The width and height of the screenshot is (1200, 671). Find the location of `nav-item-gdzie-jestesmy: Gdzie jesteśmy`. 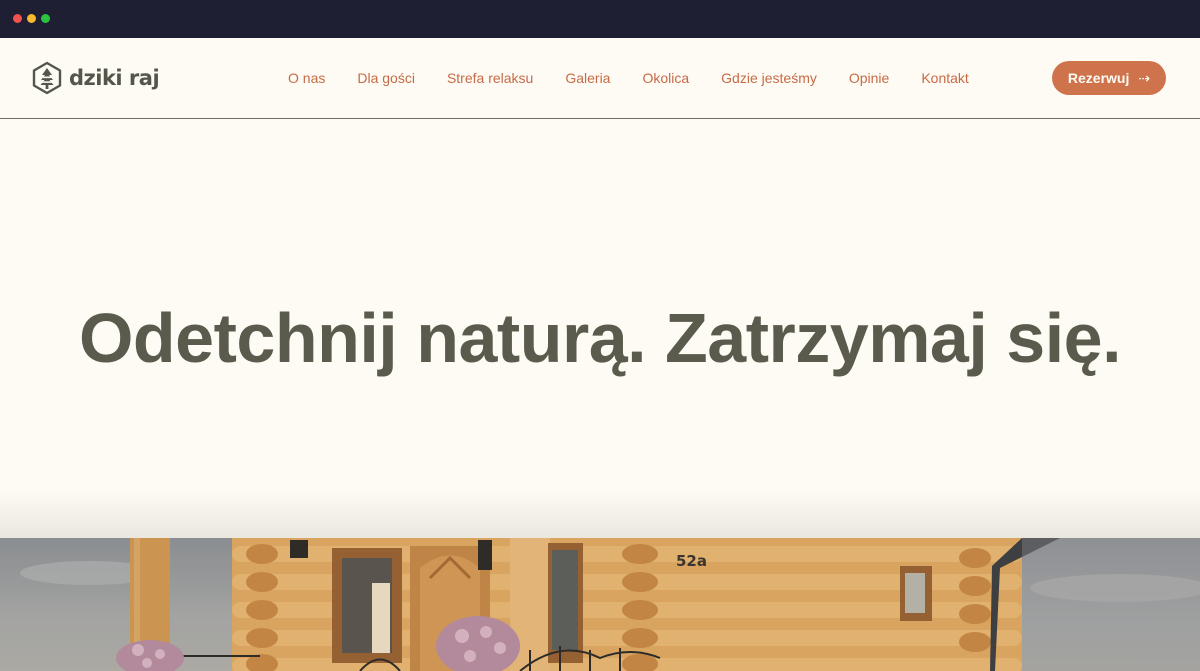

nav-item-gdzie-jestesmy: Gdzie jesteśmy is located at coordinates (769, 78).